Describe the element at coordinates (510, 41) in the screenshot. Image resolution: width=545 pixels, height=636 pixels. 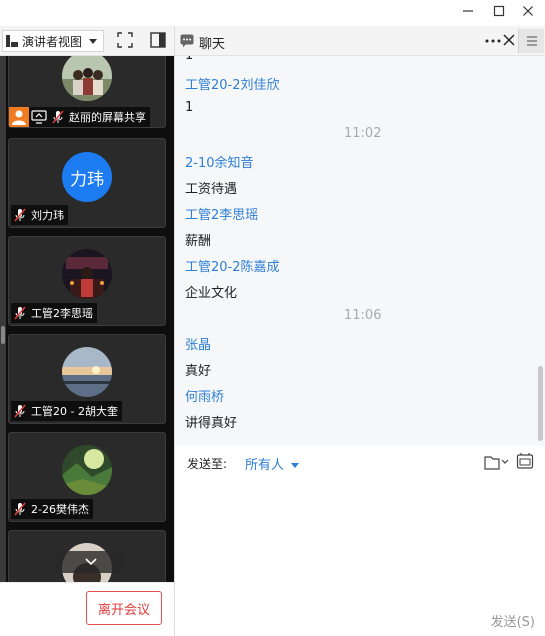
I see `close-chat-icon` at that location.